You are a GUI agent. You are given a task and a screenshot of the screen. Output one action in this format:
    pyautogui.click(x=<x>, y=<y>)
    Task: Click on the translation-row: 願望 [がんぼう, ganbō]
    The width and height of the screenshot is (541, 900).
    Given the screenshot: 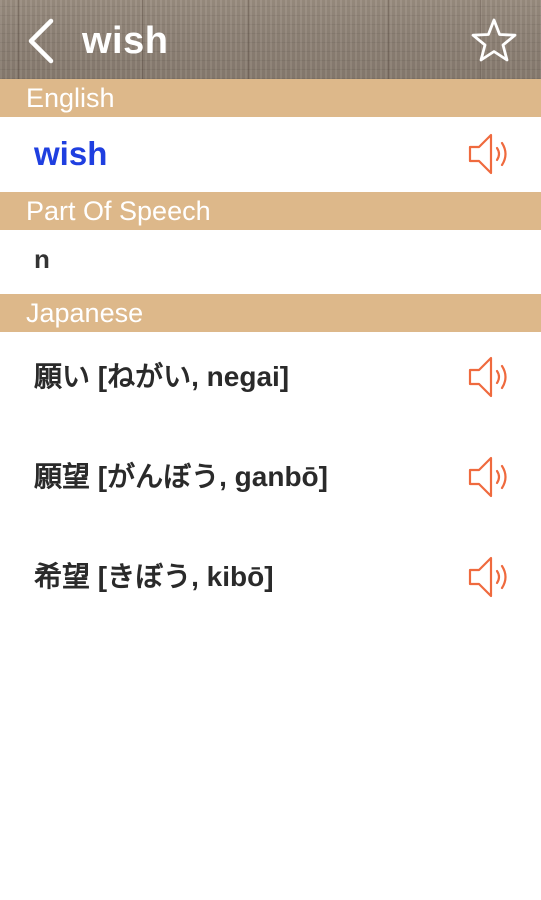 What is the action you would take?
    pyautogui.click(x=270, y=482)
    